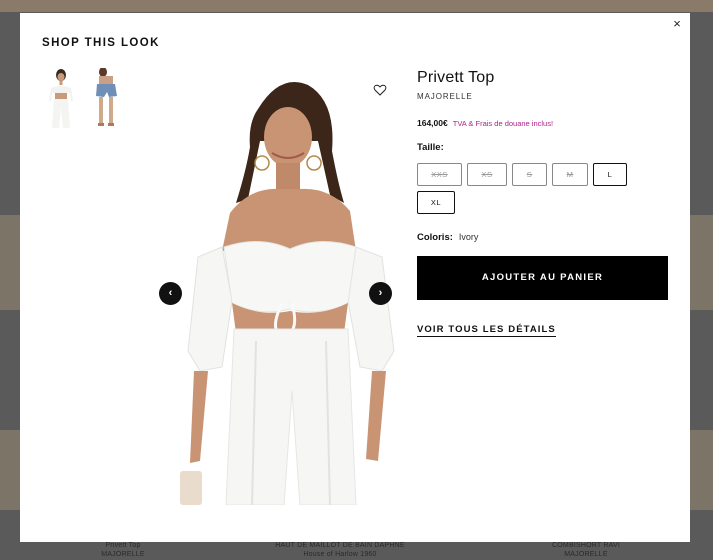  I want to click on size-option-xxs: XXS, so click(439, 174).